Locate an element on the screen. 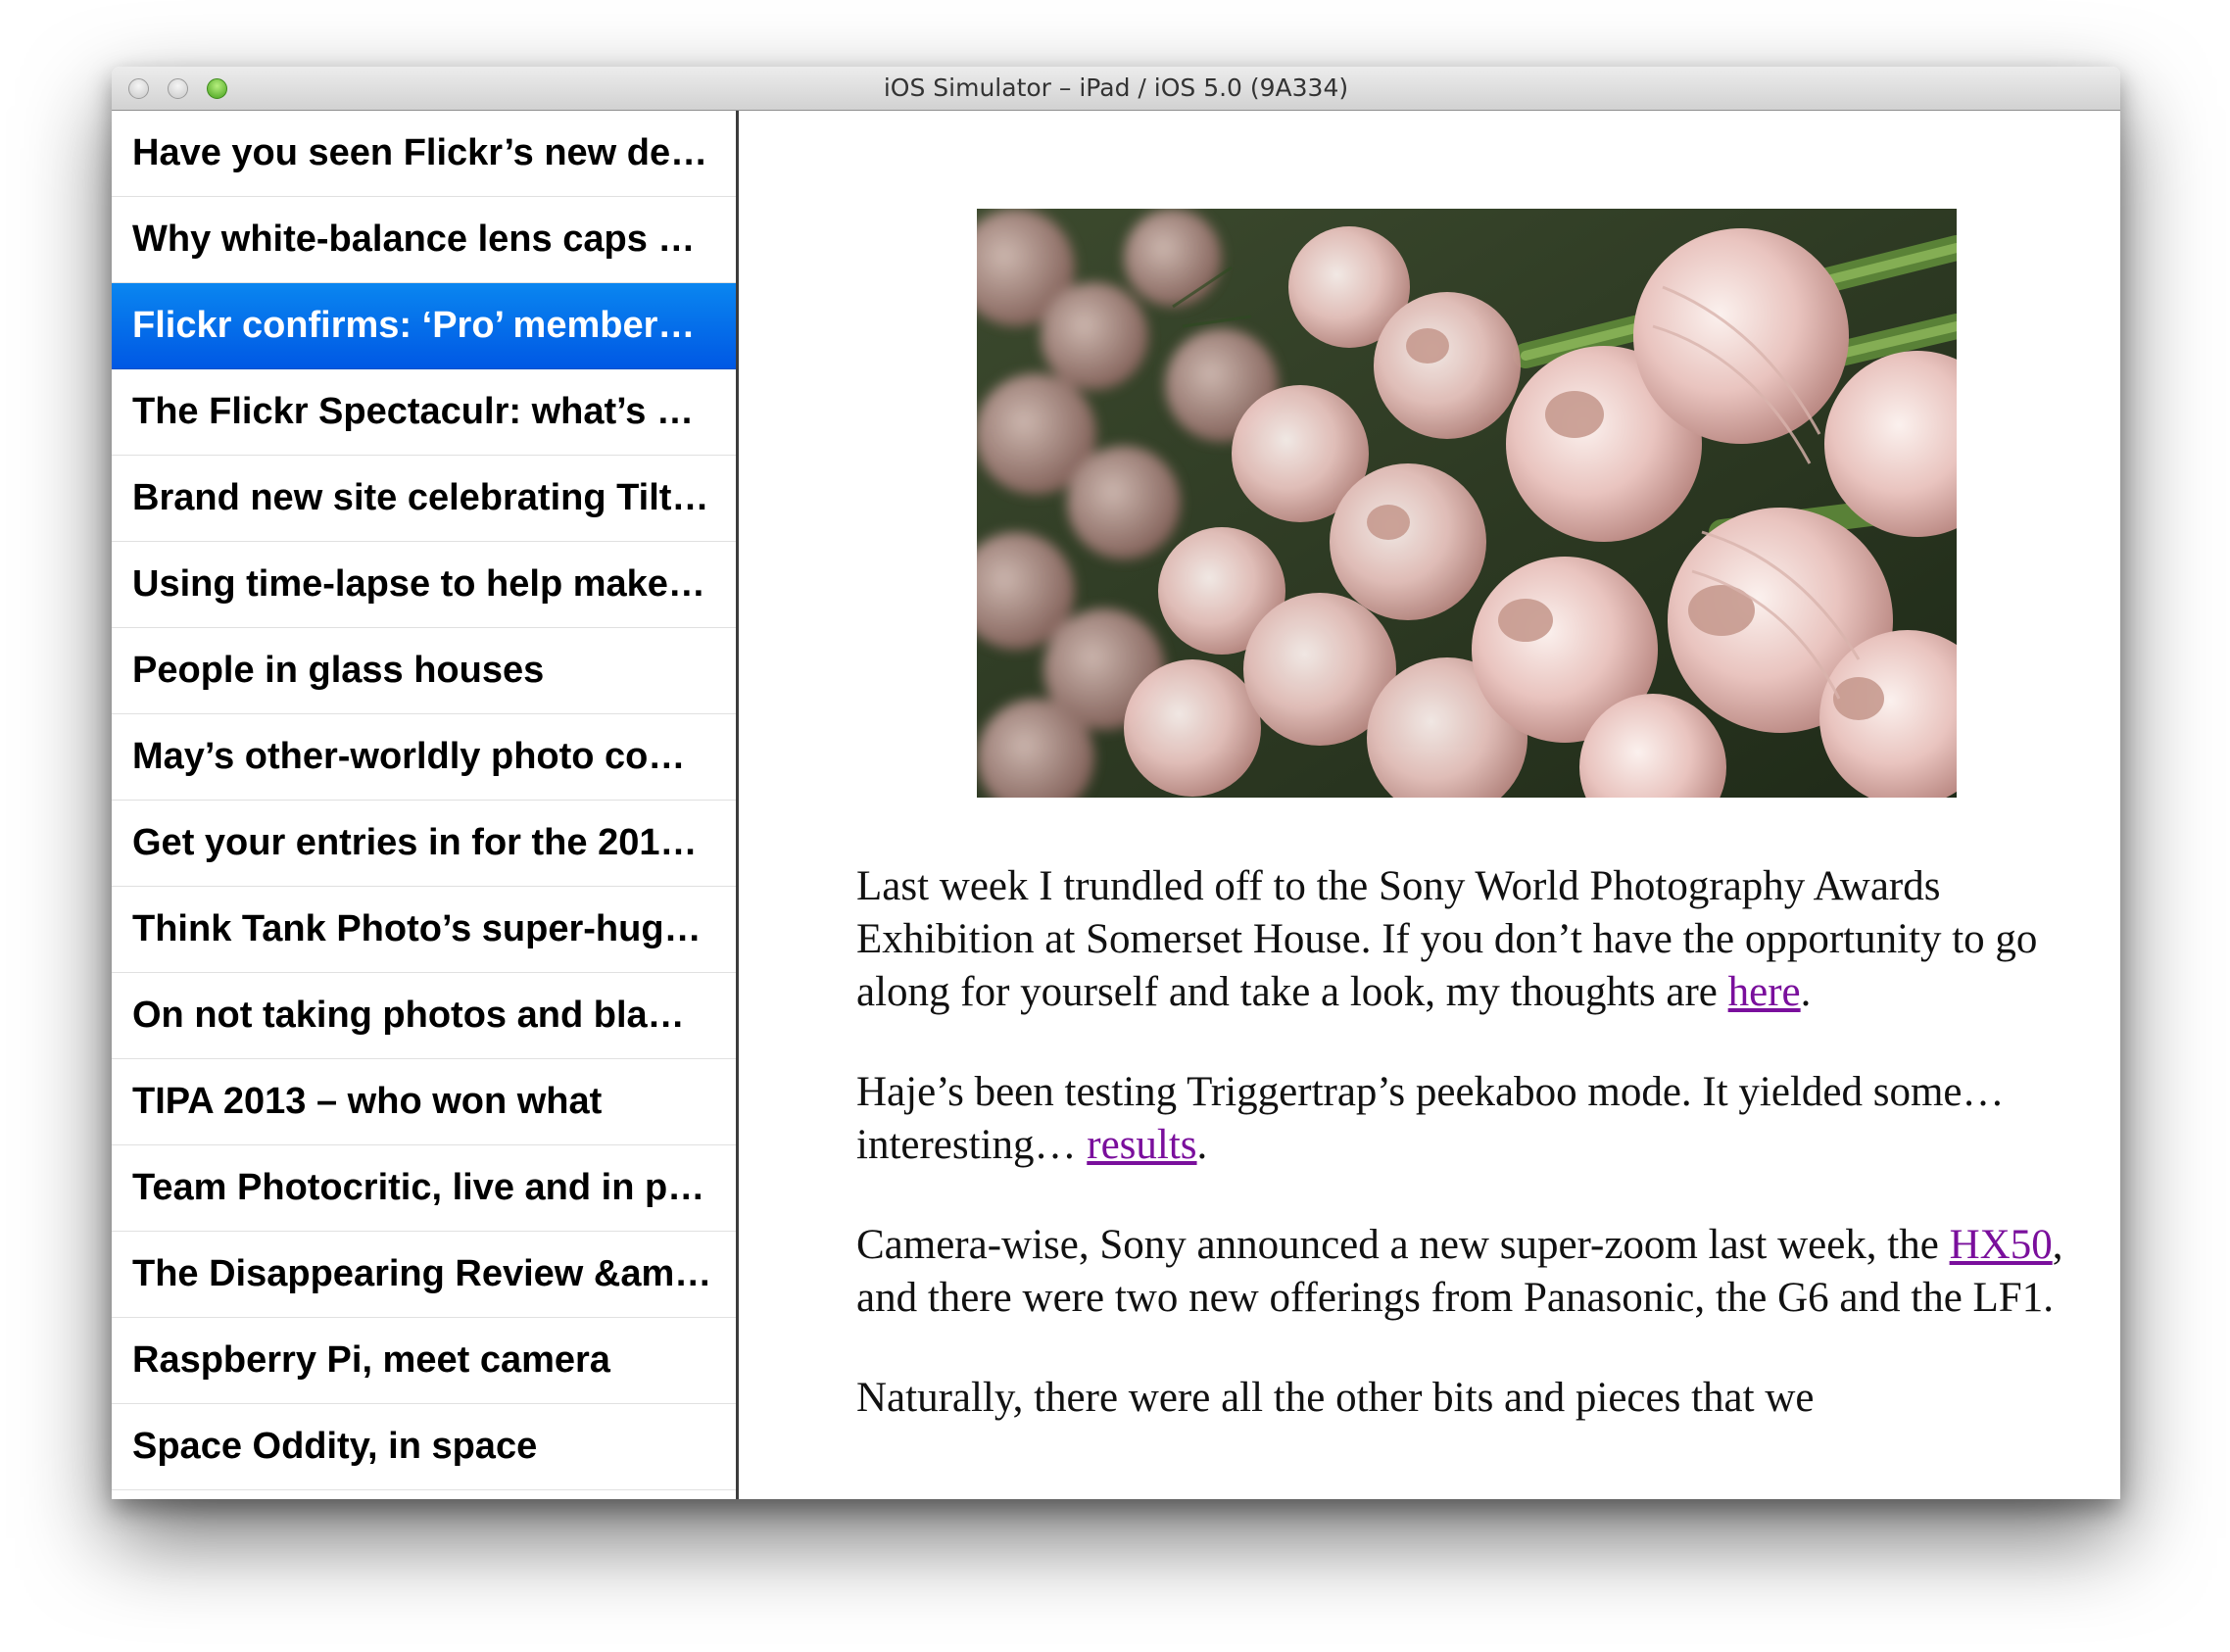  here-link: here is located at coordinates (1764, 992).